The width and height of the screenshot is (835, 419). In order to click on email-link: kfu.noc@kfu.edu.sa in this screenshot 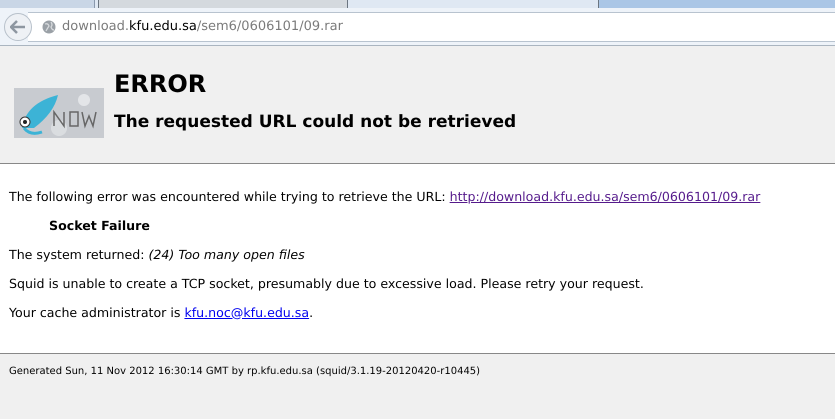, I will do `click(247, 312)`.